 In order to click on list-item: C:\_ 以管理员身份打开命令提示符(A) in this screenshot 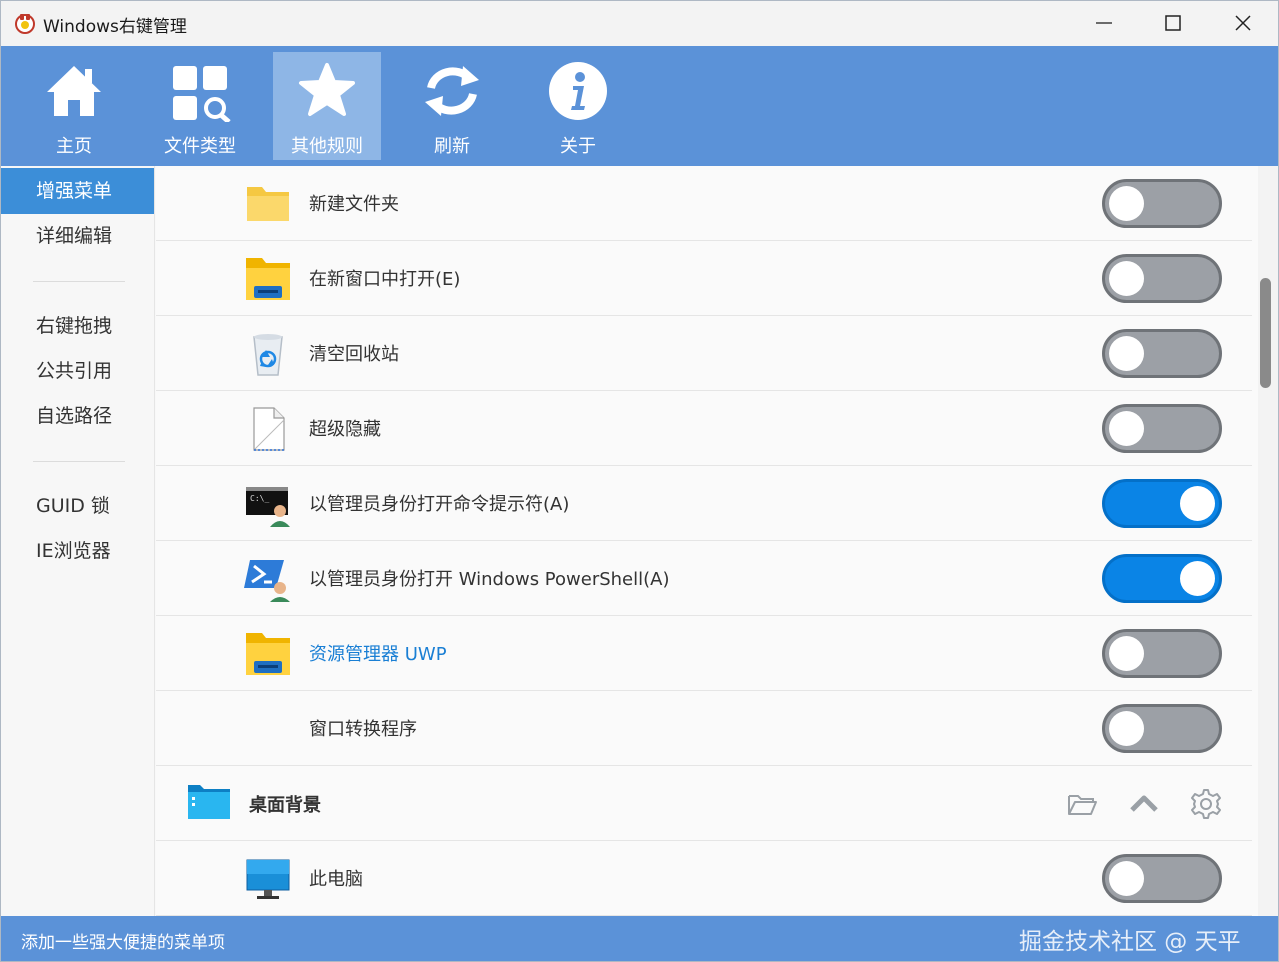, I will do `click(704, 503)`.